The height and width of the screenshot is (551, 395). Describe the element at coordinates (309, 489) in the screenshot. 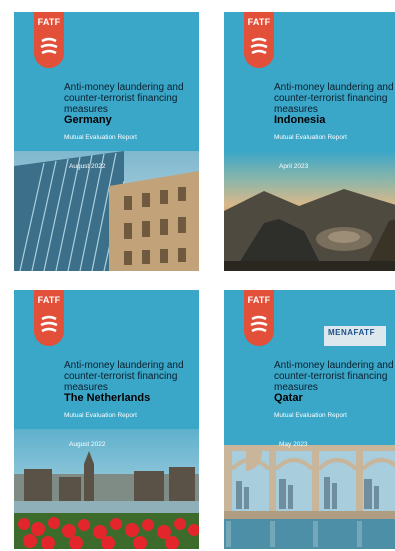

I see `cover-photo-arches` at that location.